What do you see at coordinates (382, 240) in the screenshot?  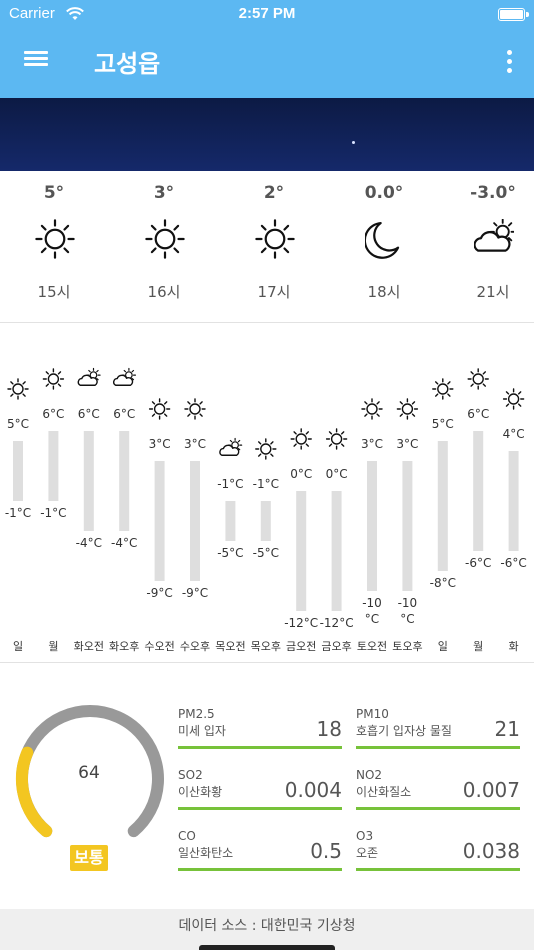 I see `moon-icon` at bounding box center [382, 240].